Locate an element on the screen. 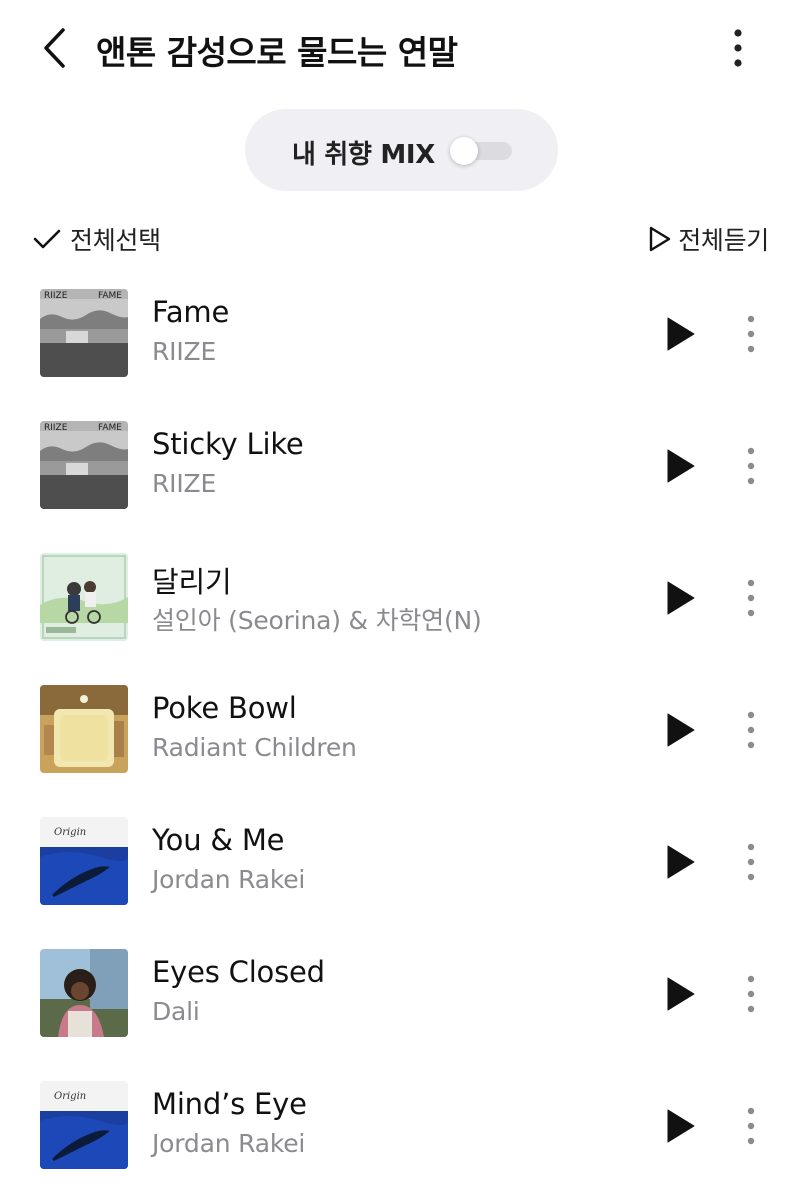  select-all-button: 전체선택 is located at coordinates (96, 239).